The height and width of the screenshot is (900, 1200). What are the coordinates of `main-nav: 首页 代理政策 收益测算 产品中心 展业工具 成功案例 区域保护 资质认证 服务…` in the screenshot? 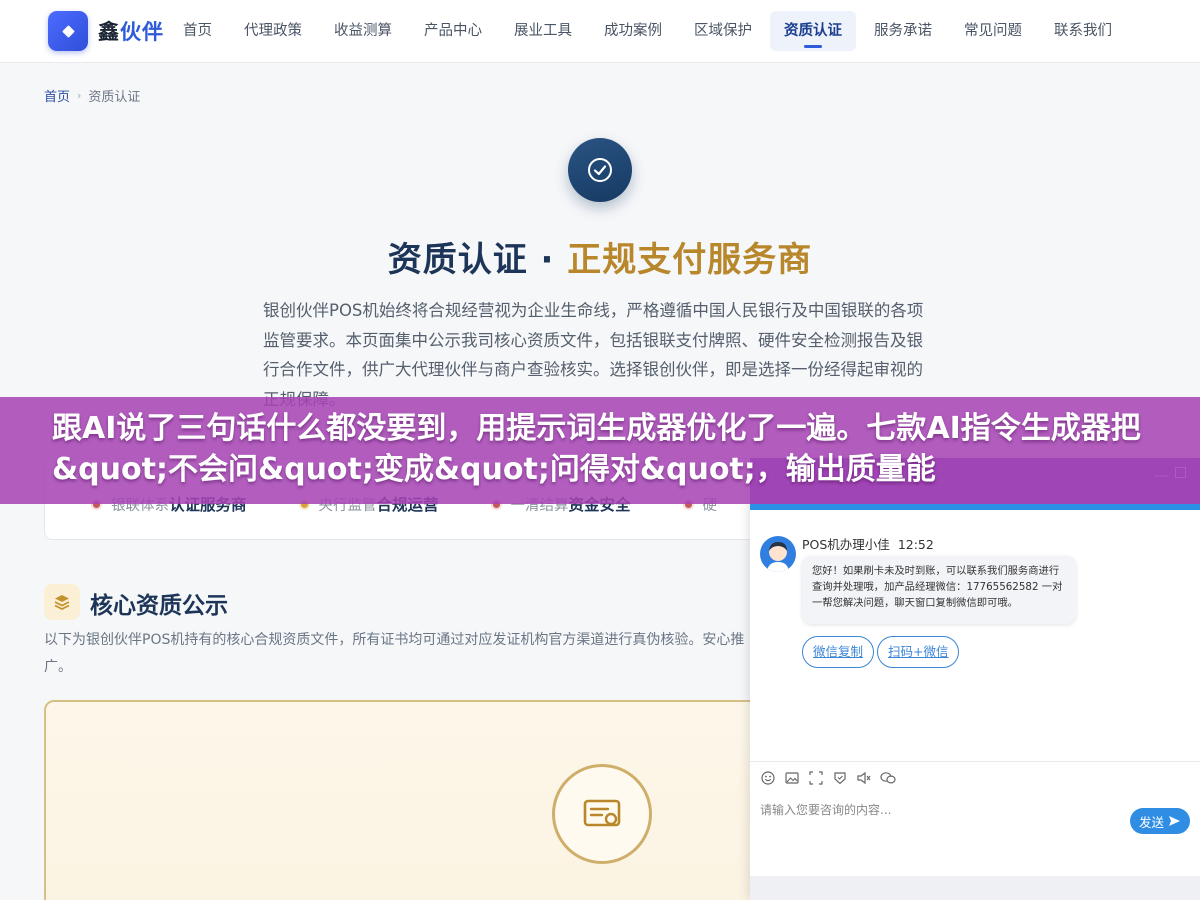 It's located at (649, 31).